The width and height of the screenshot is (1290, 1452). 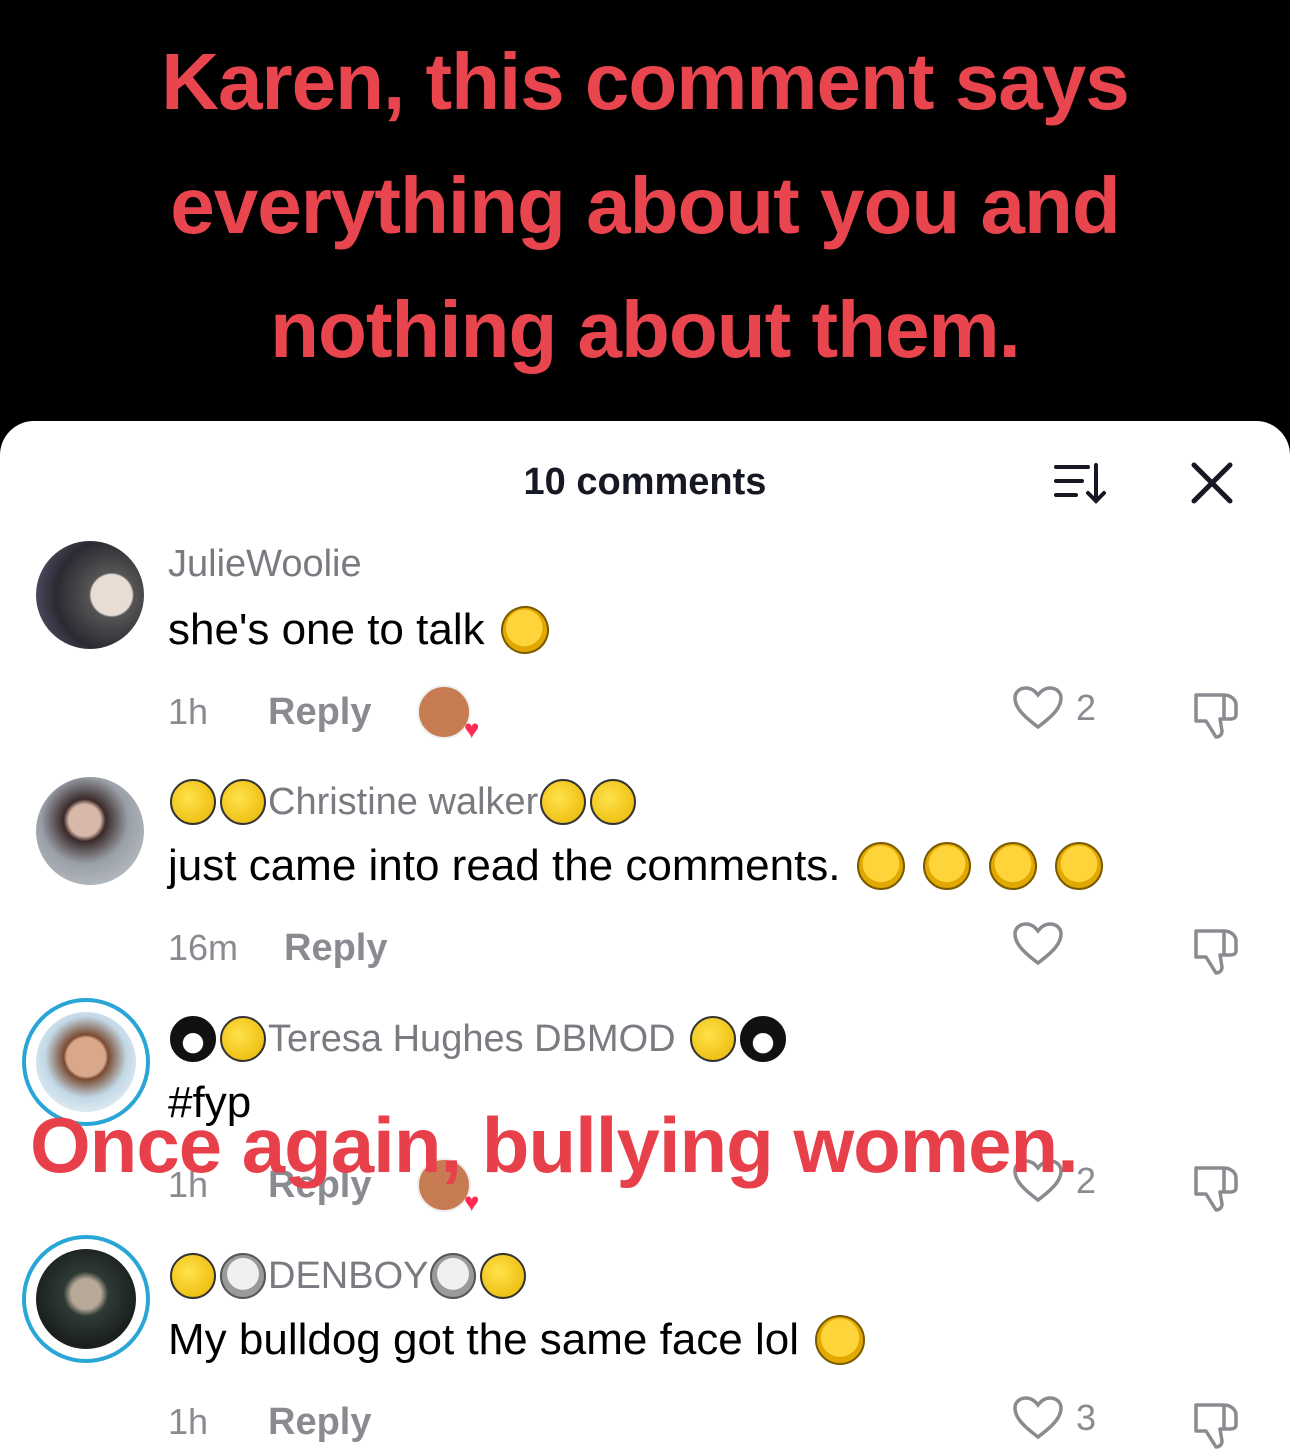 What do you see at coordinates (504, 865) in the screenshot?
I see `comment-text: just came into read the comments.` at bounding box center [504, 865].